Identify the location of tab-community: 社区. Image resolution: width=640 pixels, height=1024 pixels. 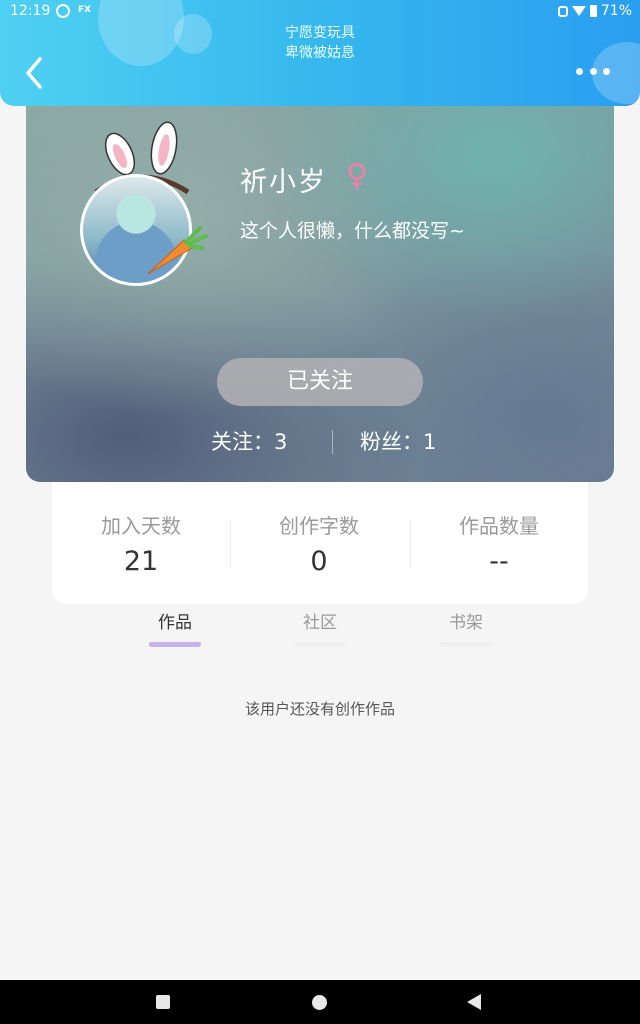
(320, 627).